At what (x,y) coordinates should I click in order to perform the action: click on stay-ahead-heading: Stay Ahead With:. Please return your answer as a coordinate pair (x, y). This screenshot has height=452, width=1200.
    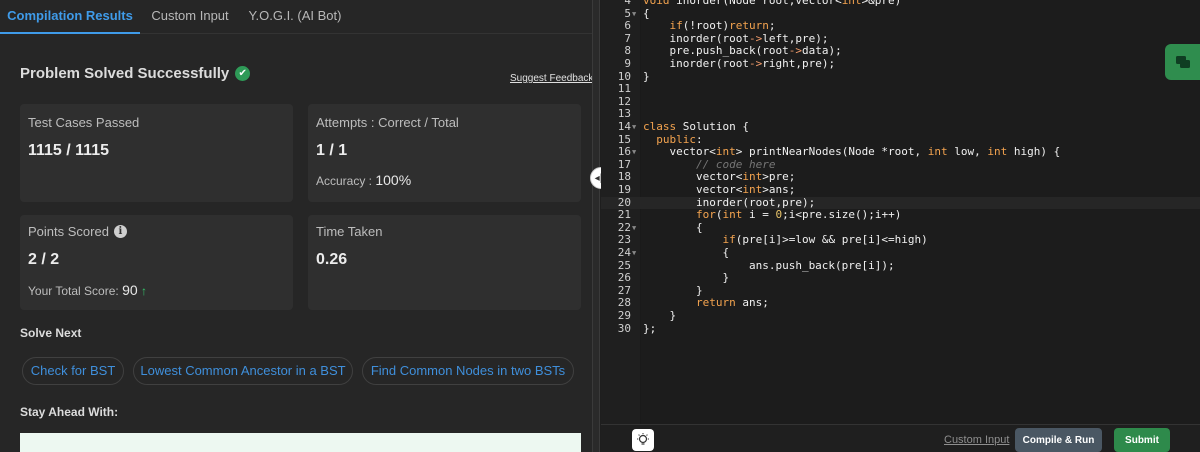
    Looking at the image, I should click on (69, 412).